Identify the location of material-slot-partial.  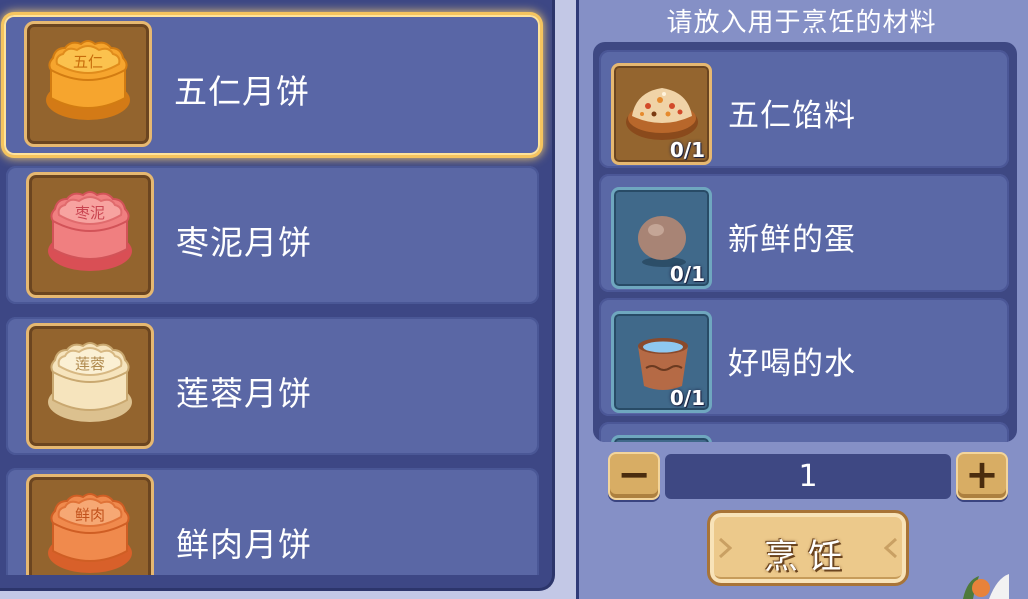
(804, 432).